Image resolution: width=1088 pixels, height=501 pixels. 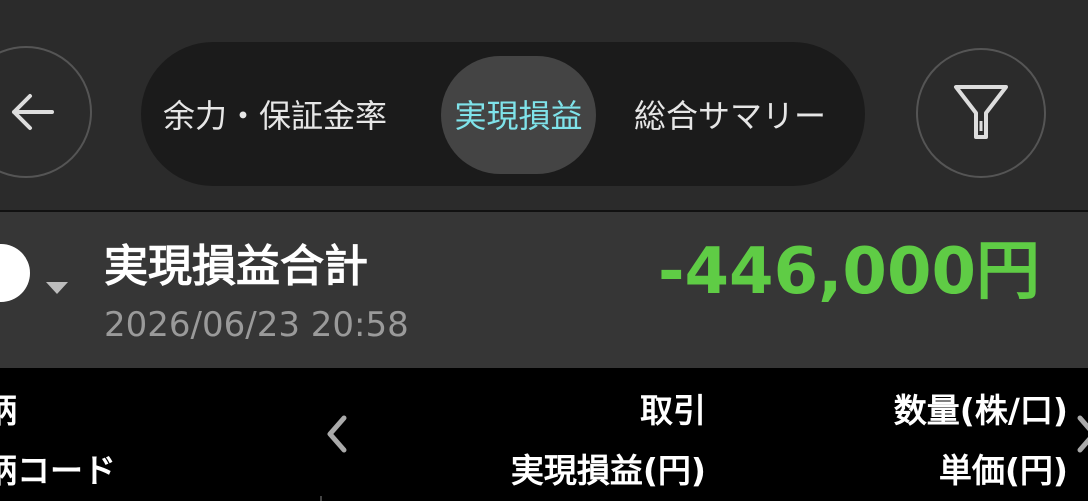 I want to click on tab-margin-ratio: 余力・保証金率, so click(x=275, y=114).